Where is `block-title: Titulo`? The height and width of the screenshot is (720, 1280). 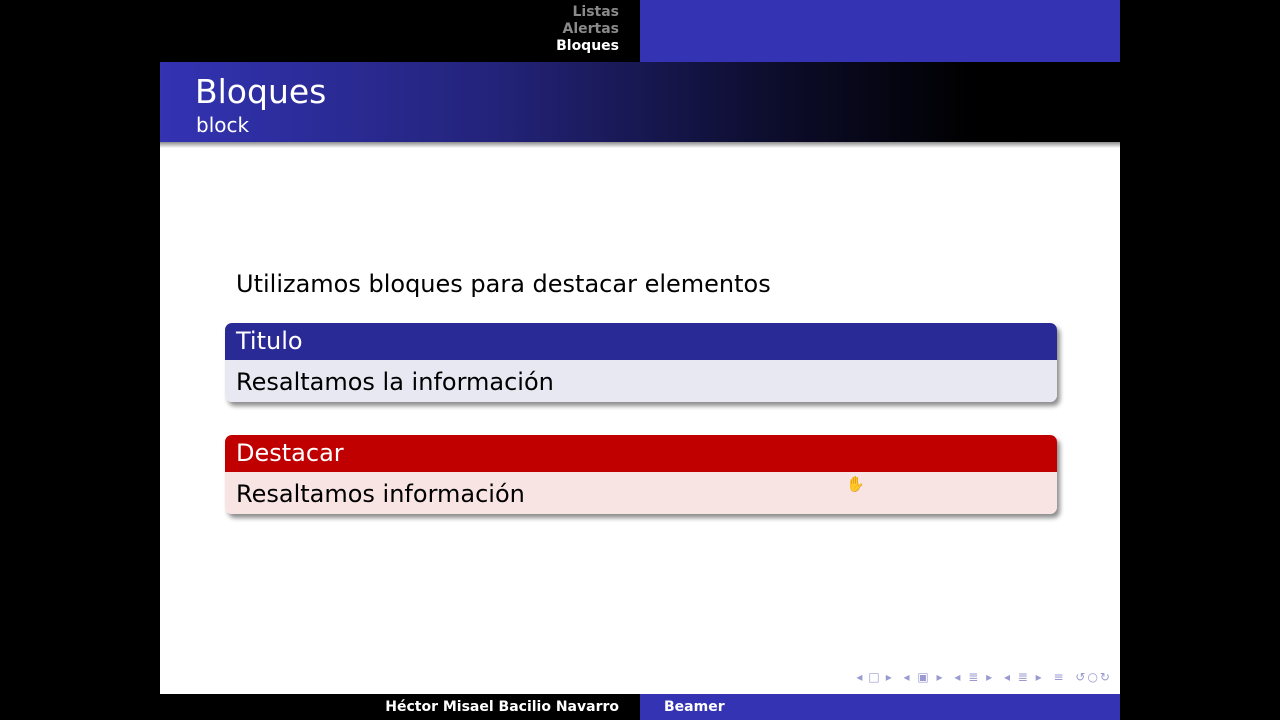 block-title: Titulo is located at coordinates (641, 341).